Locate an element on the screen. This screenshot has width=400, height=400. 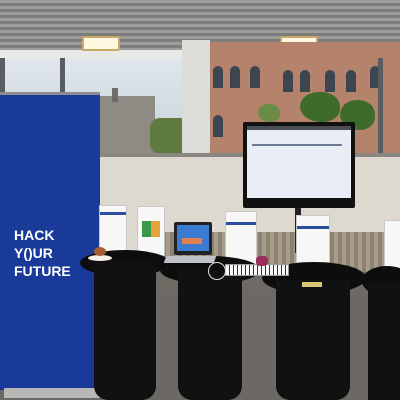
ceiling-lamp is located at coordinates (101, 43).